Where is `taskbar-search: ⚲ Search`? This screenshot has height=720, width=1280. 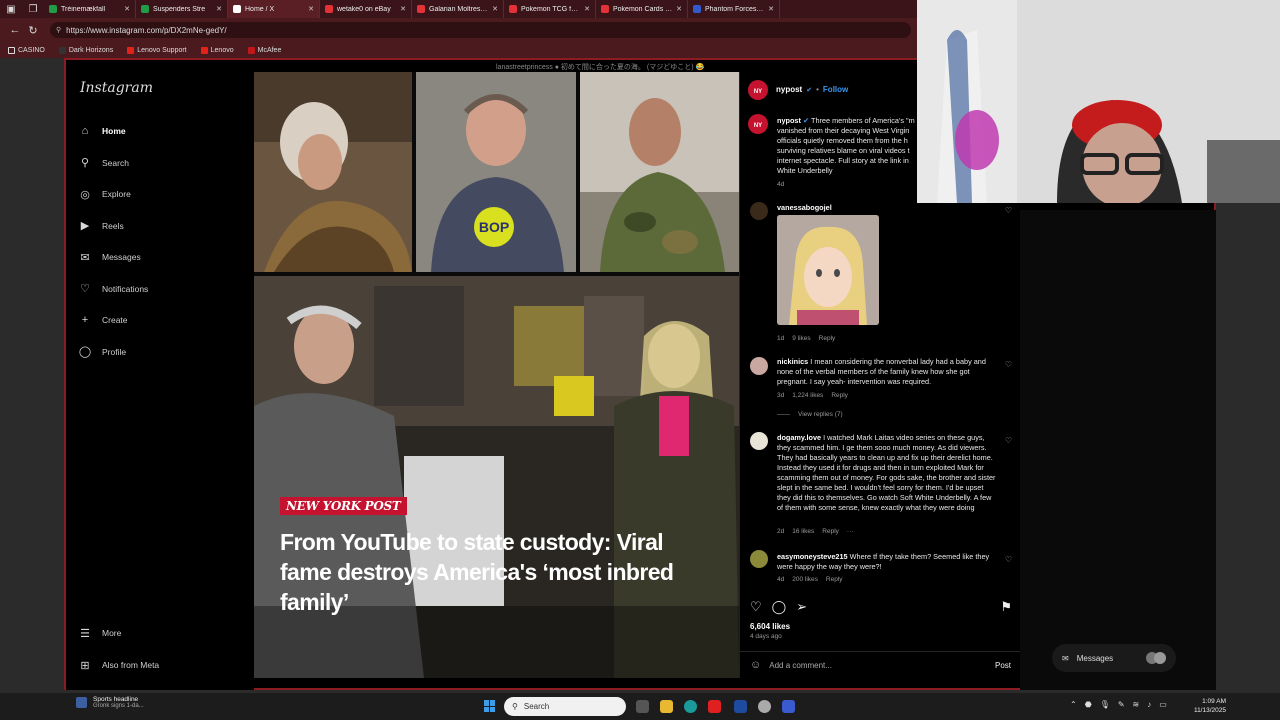 taskbar-search: ⚲ Search is located at coordinates (565, 706).